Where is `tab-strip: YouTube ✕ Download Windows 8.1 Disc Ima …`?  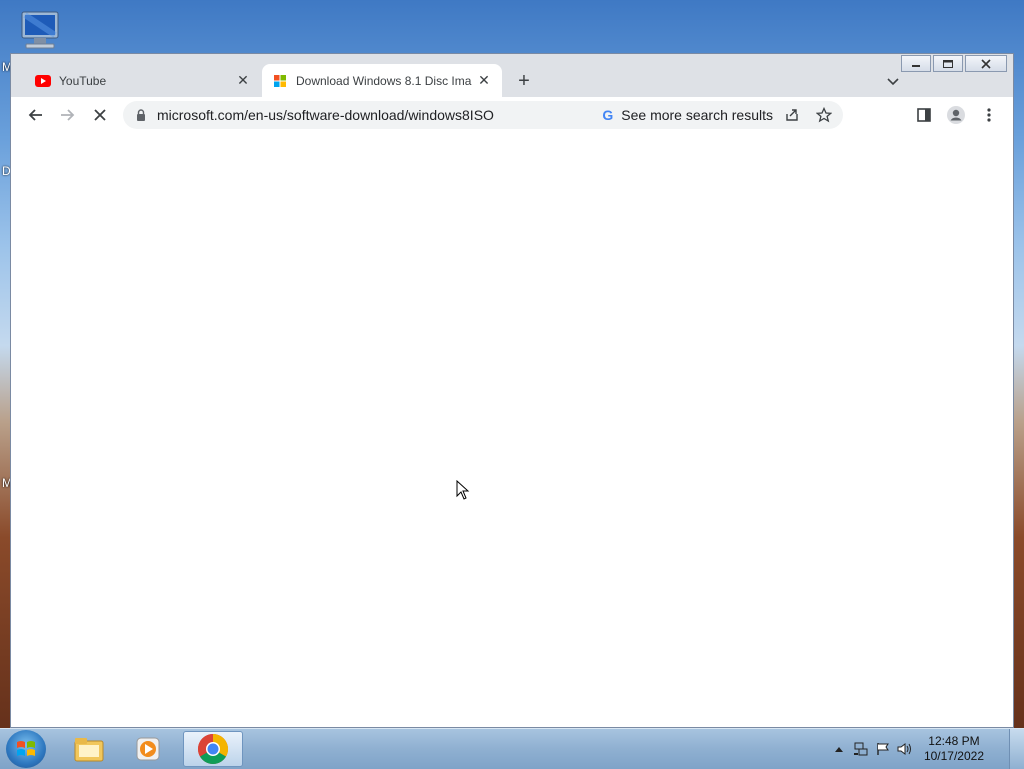 tab-strip: YouTube ✕ Download Windows 8.1 Disc Ima … is located at coordinates (512, 80).